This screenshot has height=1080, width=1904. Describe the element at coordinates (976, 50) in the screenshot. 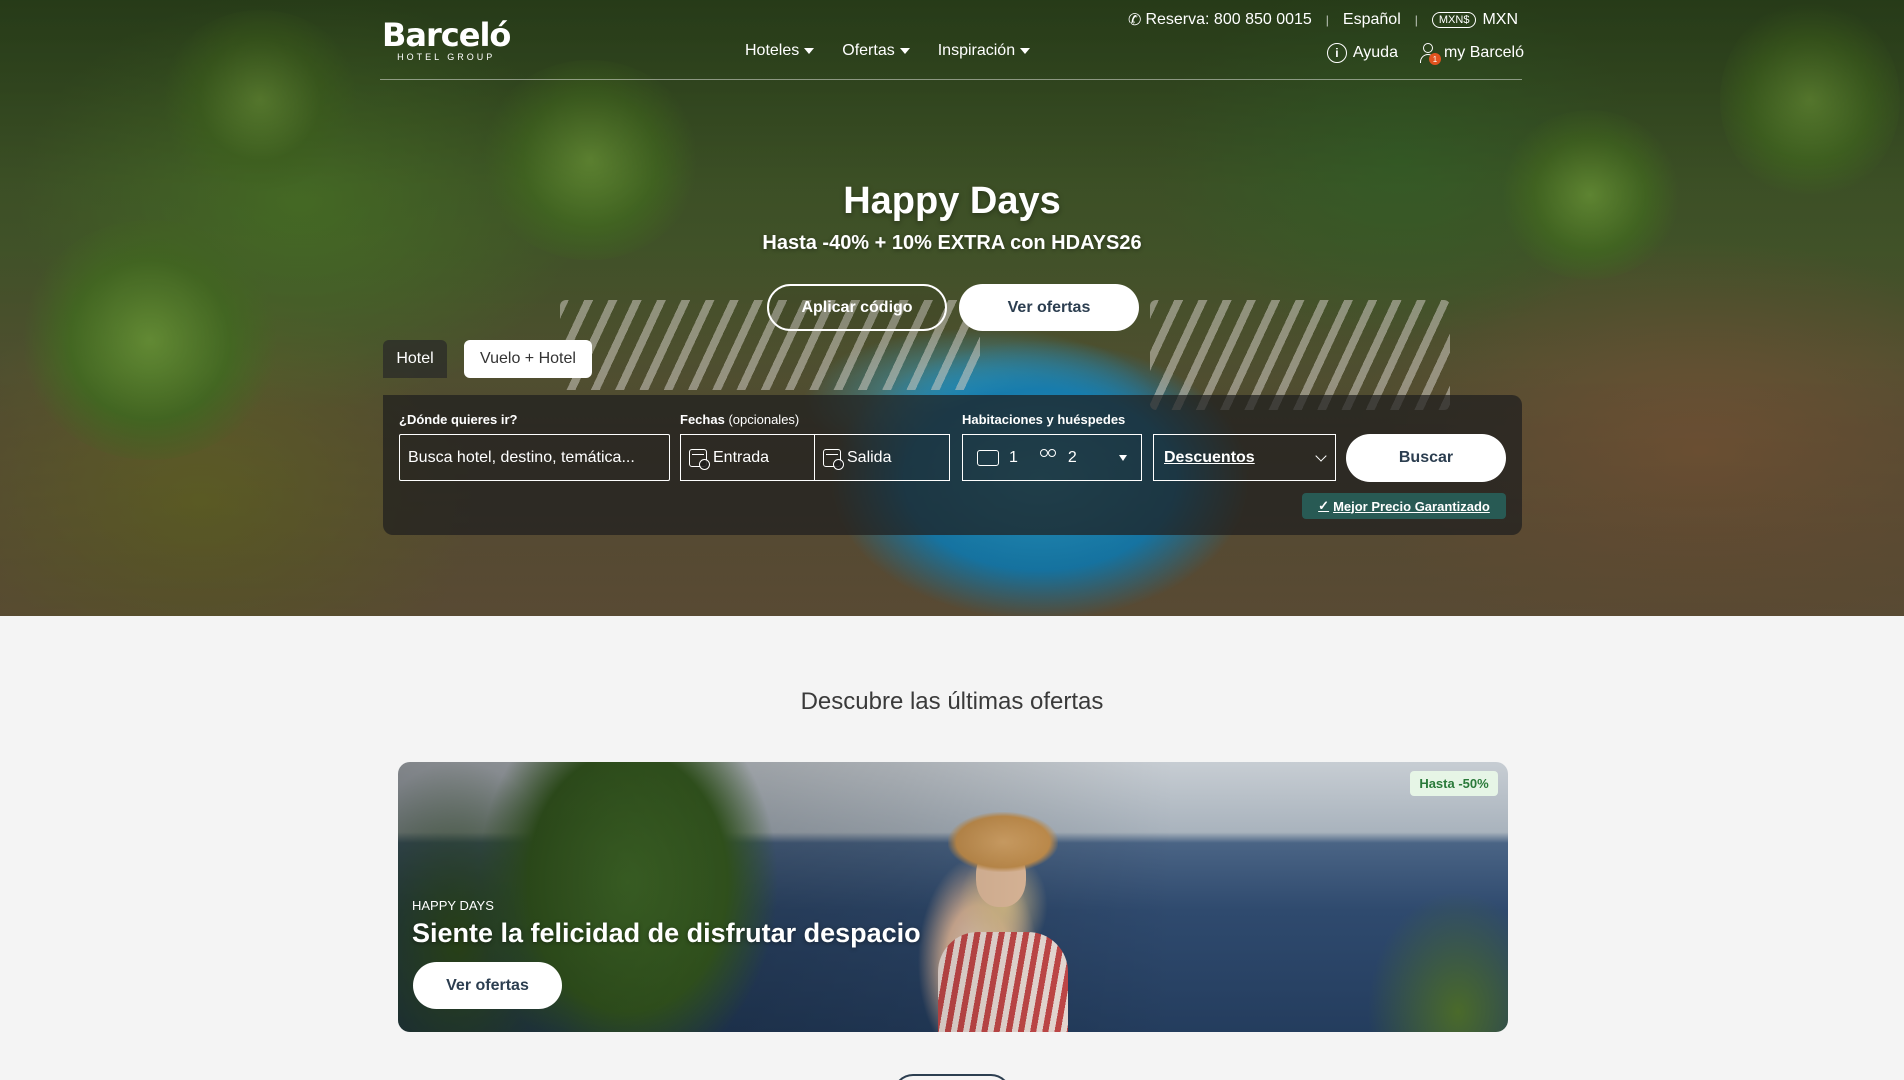

I see `nav-label: Inspiración` at that location.